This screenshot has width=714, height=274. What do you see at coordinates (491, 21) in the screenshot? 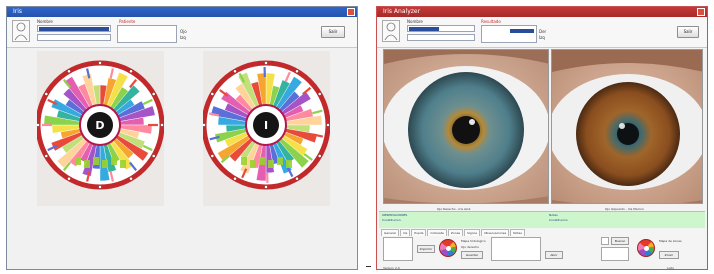
I see `result-label: Resultado` at bounding box center [491, 21].